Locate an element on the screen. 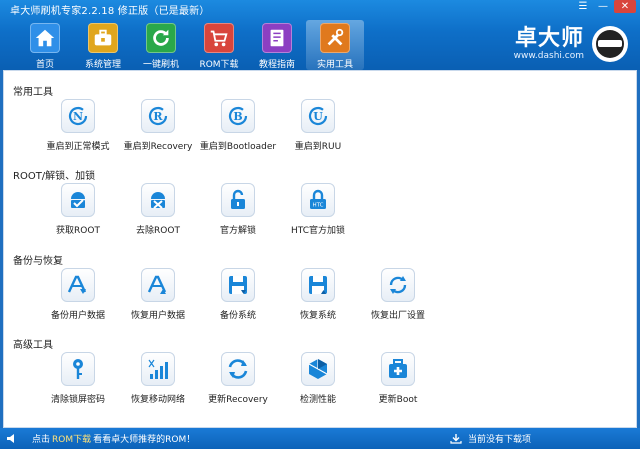 The height and width of the screenshot is (449, 640). unlock-icon is located at coordinates (238, 200).